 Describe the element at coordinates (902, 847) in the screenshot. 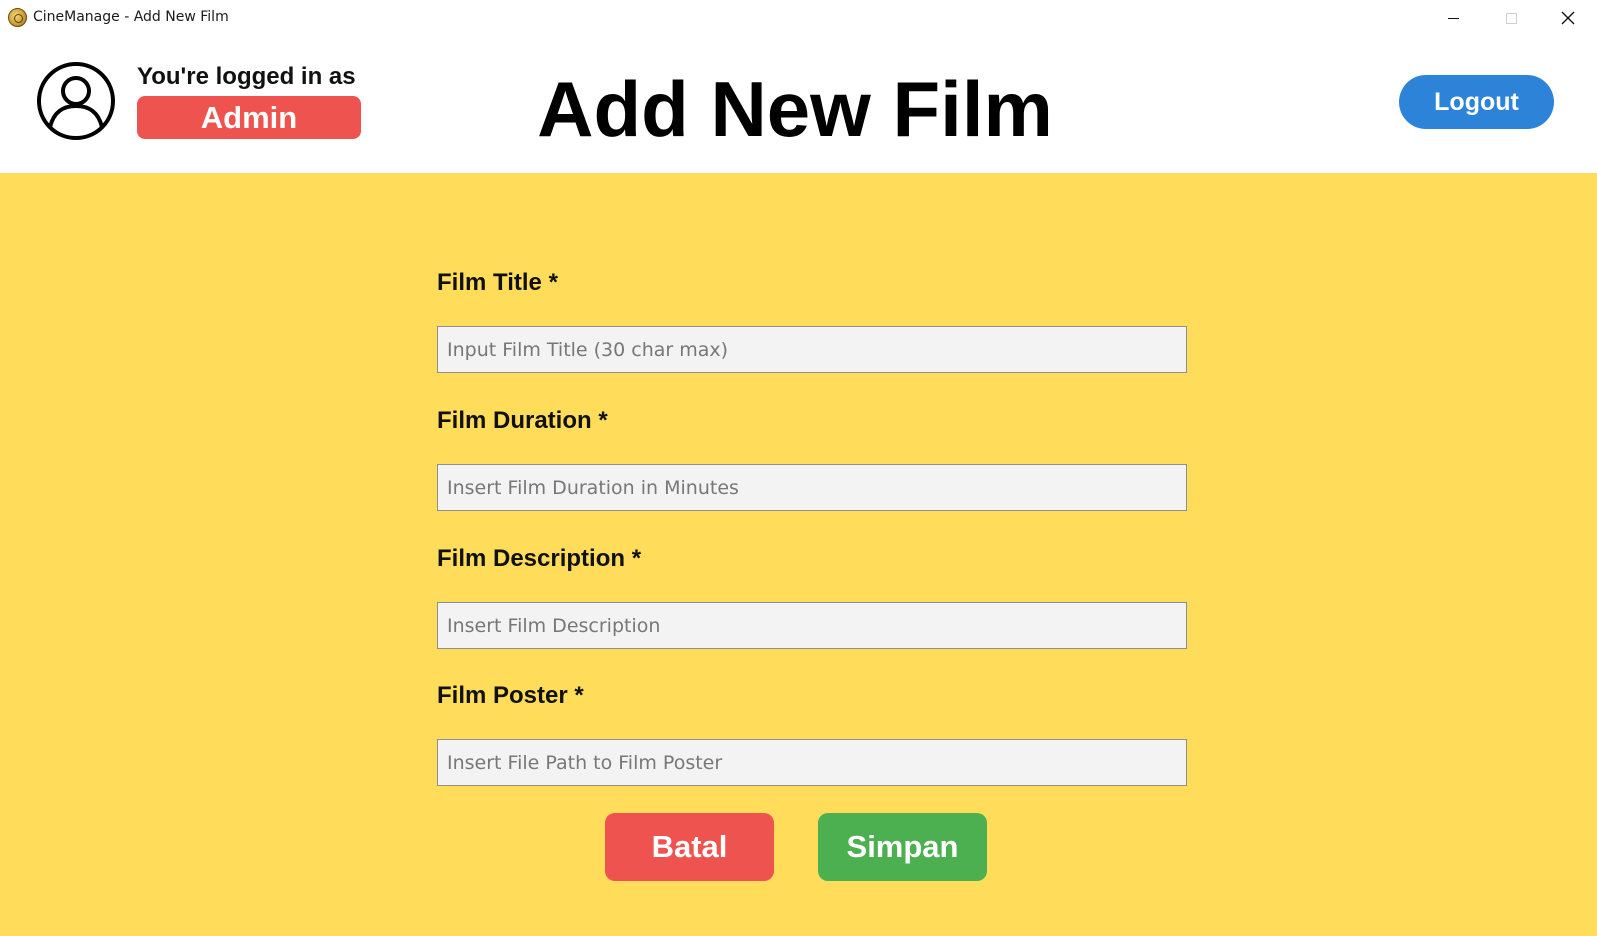

I see `save-button: Simpan` at that location.